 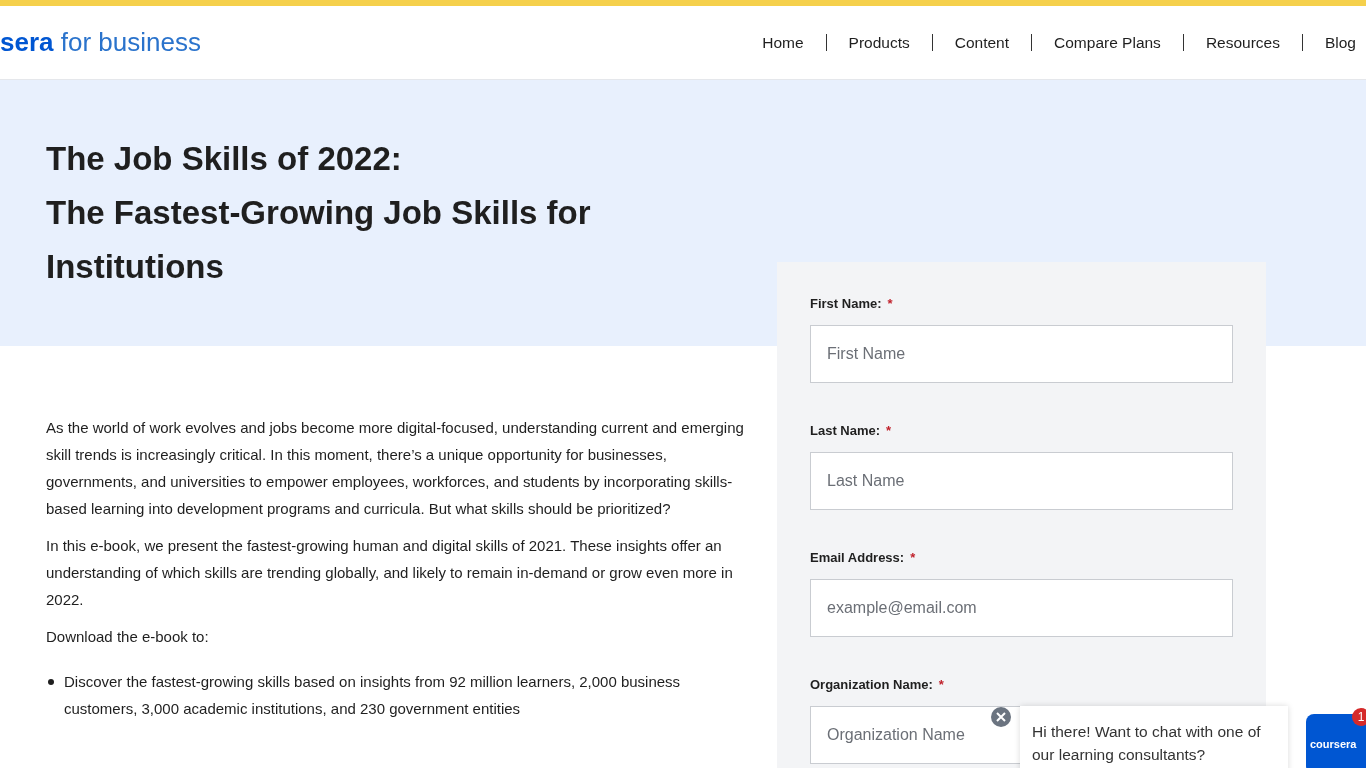 What do you see at coordinates (857, 557) in the screenshot?
I see `field-label: Email Address:` at bounding box center [857, 557].